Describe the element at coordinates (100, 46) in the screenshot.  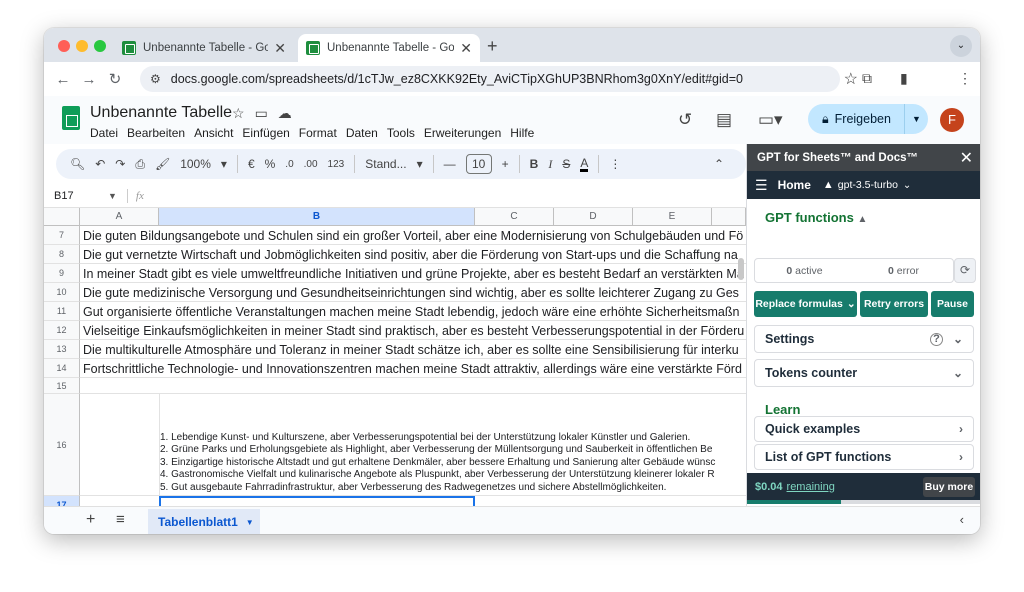
I see `zoom-window-button` at that location.